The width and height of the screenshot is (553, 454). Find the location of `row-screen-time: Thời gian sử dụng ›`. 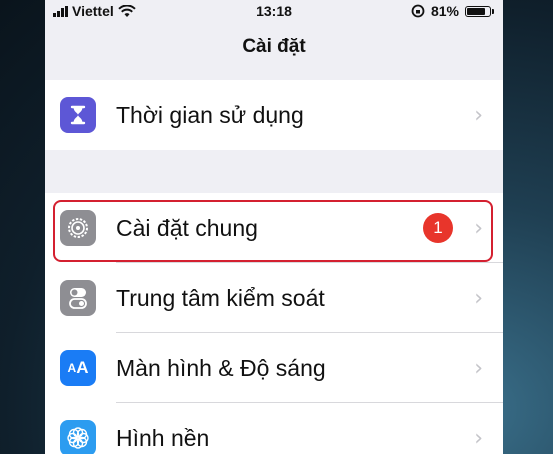

row-screen-time: Thời gian sử dụng › is located at coordinates (274, 115).